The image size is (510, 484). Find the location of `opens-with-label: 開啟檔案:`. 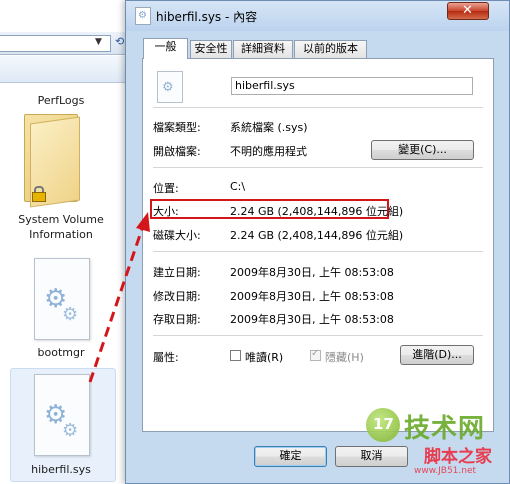

opens-with-label: 開啟檔案: is located at coordinates (177, 151).